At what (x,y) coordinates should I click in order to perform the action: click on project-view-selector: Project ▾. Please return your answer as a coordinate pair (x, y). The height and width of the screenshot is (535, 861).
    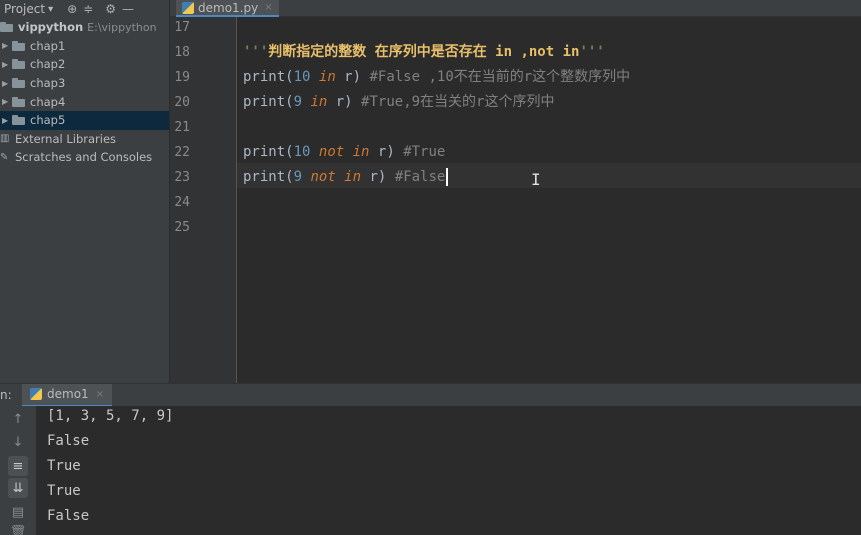
    Looking at the image, I should click on (28, 9).